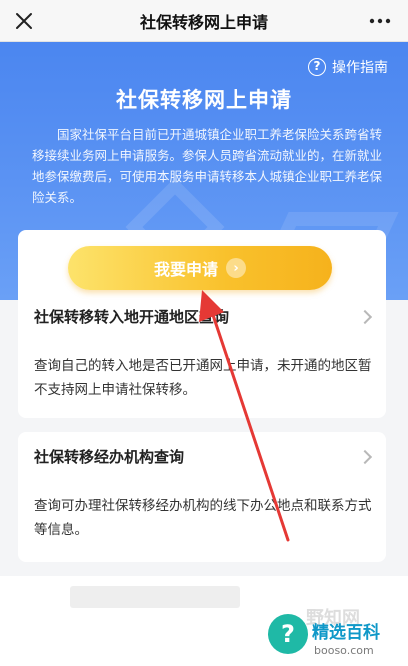  Describe the element at coordinates (185, 269) in the screenshot. I see `apply-button-label: 我要申请` at that location.